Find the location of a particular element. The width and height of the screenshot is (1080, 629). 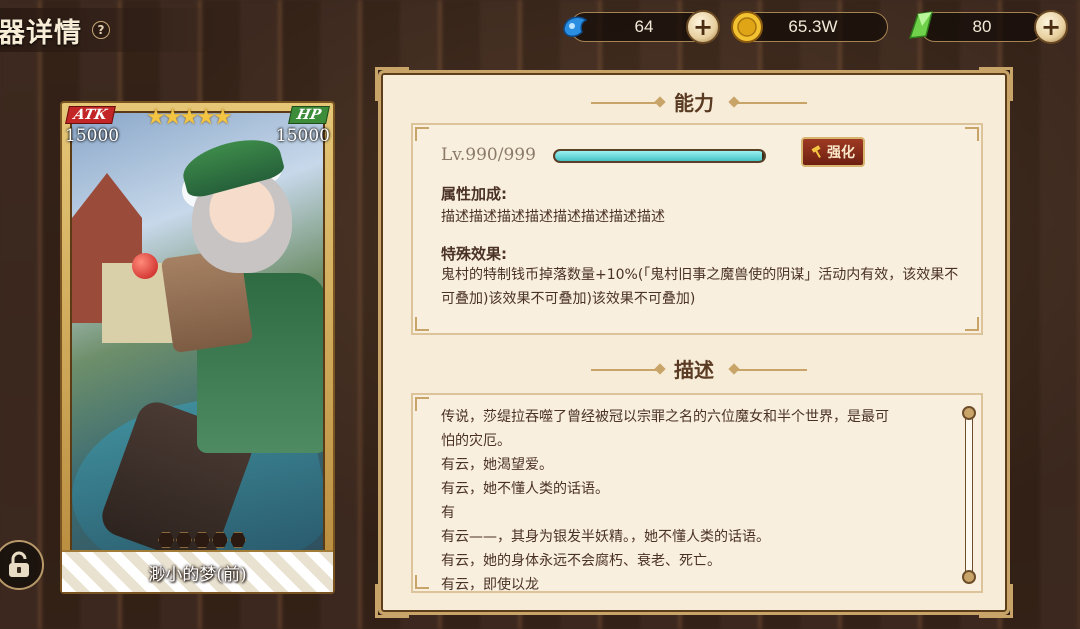

hp-value: 15000 is located at coordinates (302, 136).